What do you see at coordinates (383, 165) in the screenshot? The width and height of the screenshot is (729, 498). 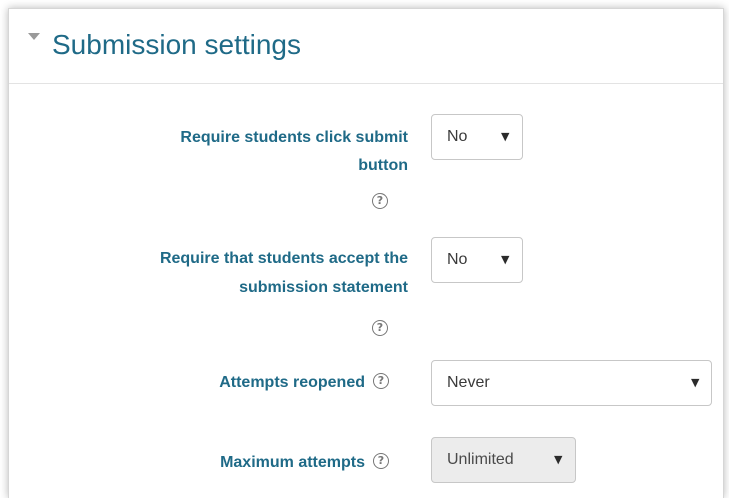 I see `require-submit-label-line2: button` at bounding box center [383, 165].